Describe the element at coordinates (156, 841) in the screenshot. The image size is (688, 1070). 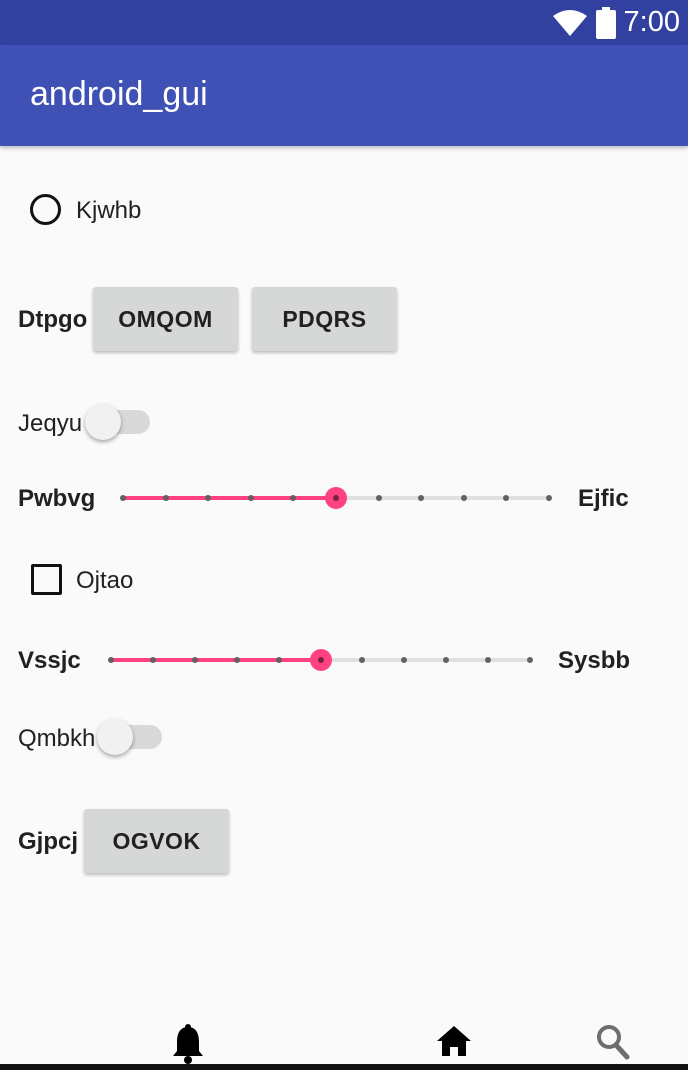
I see `ogvok-button: OGVOK` at that location.